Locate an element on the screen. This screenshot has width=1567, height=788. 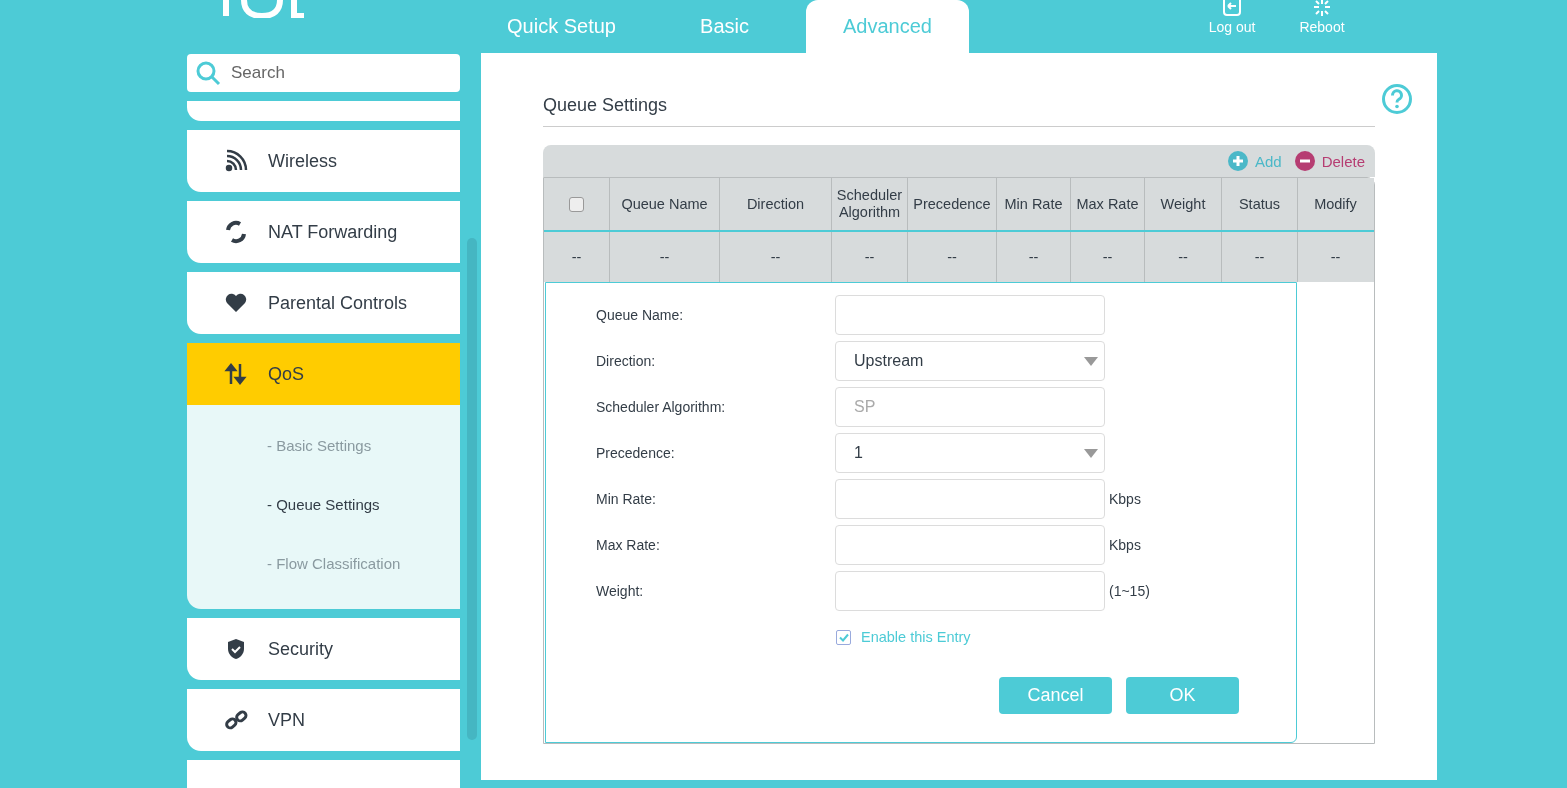
select-all-checkbox is located at coordinates (576, 204).